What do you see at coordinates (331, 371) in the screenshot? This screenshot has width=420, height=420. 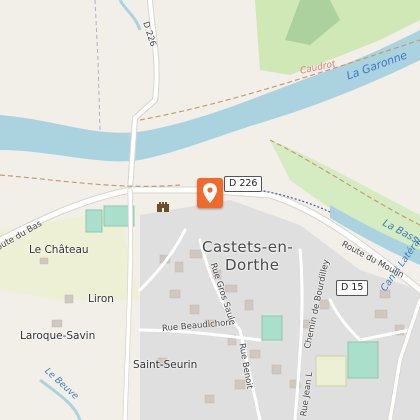 I see `field-east` at bounding box center [331, 371].